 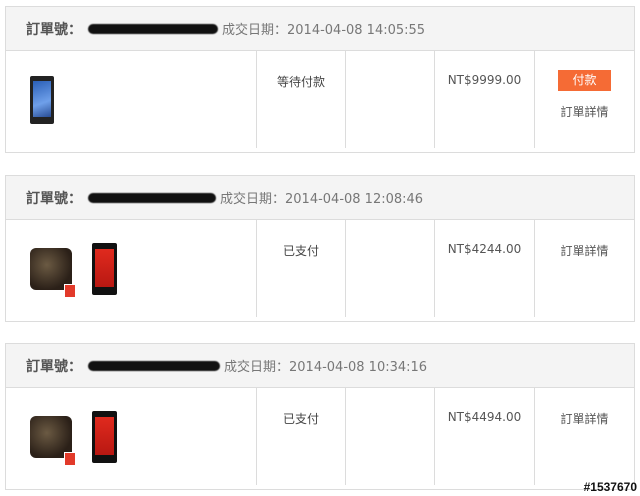 I want to click on order-price: NT$9999.00, so click(x=485, y=99).